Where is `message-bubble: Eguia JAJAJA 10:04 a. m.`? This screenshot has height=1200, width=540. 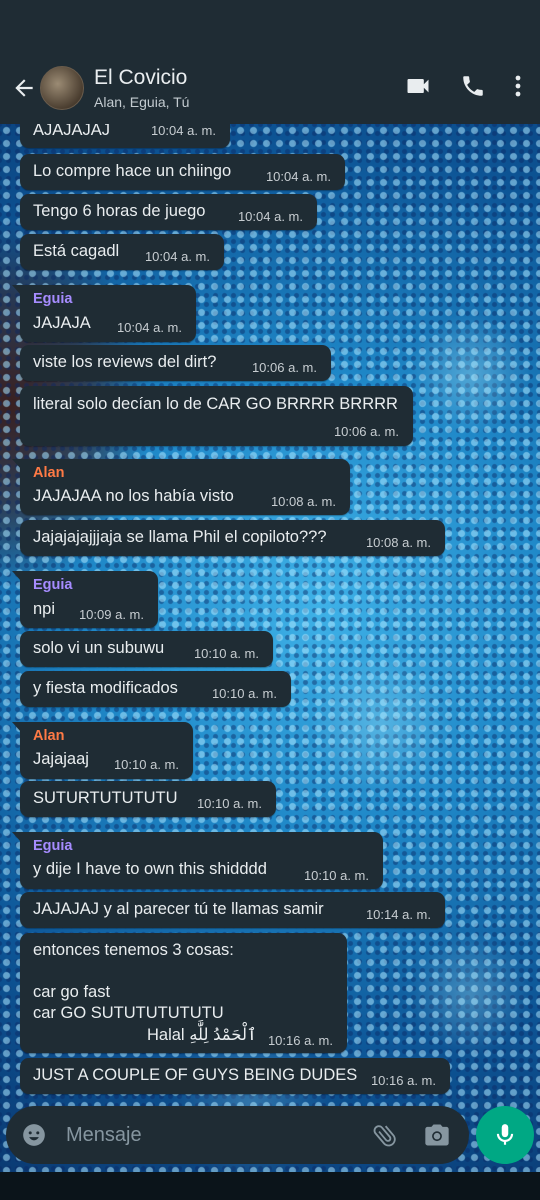
message-bubble: Eguia JAJAJA 10:04 a. m. is located at coordinates (104, 313).